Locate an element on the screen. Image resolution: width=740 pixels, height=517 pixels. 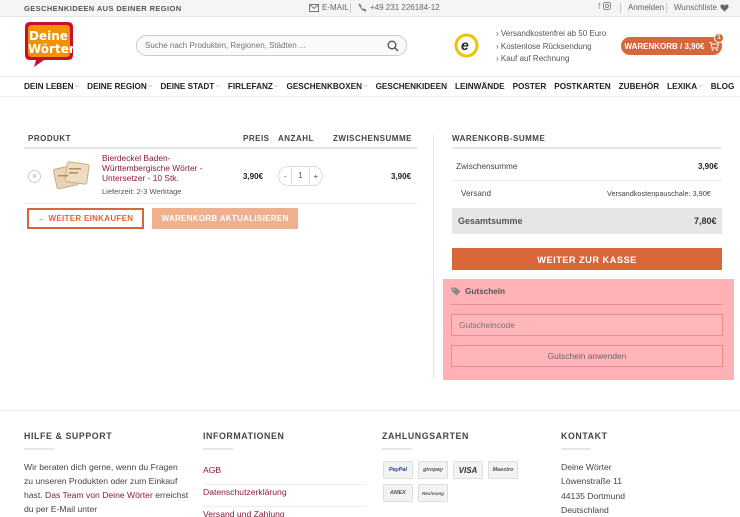
item-subtotal: 3,90€ is located at coordinates (401, 176).